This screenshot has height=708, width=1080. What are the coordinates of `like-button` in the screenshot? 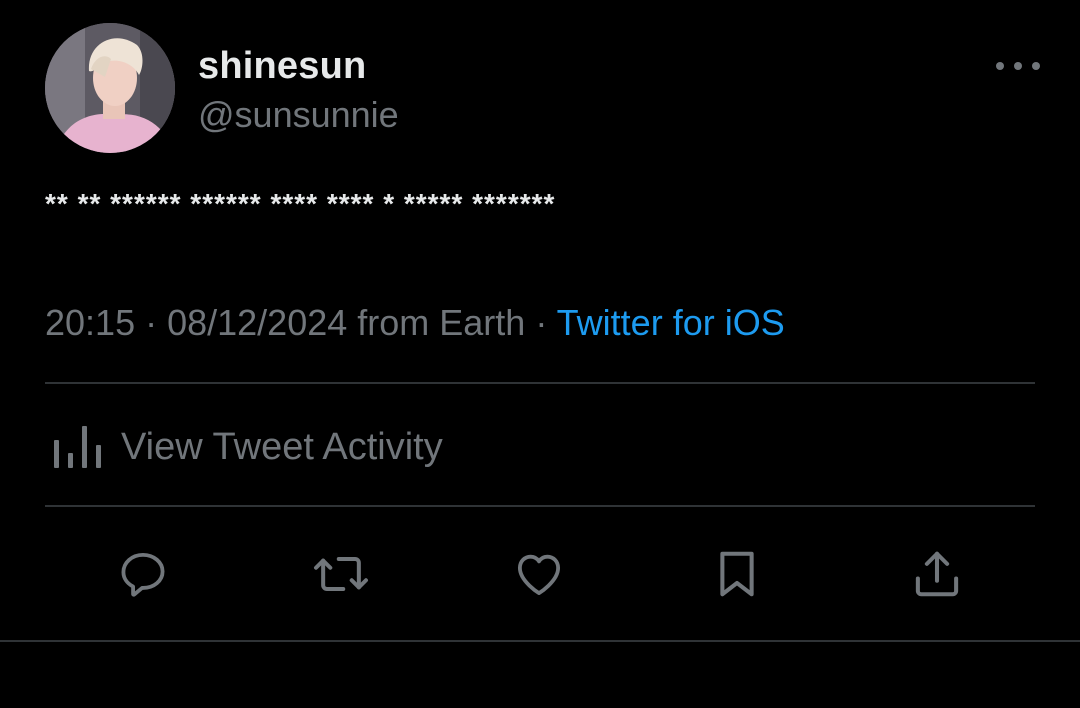 It's located at (539, 574).